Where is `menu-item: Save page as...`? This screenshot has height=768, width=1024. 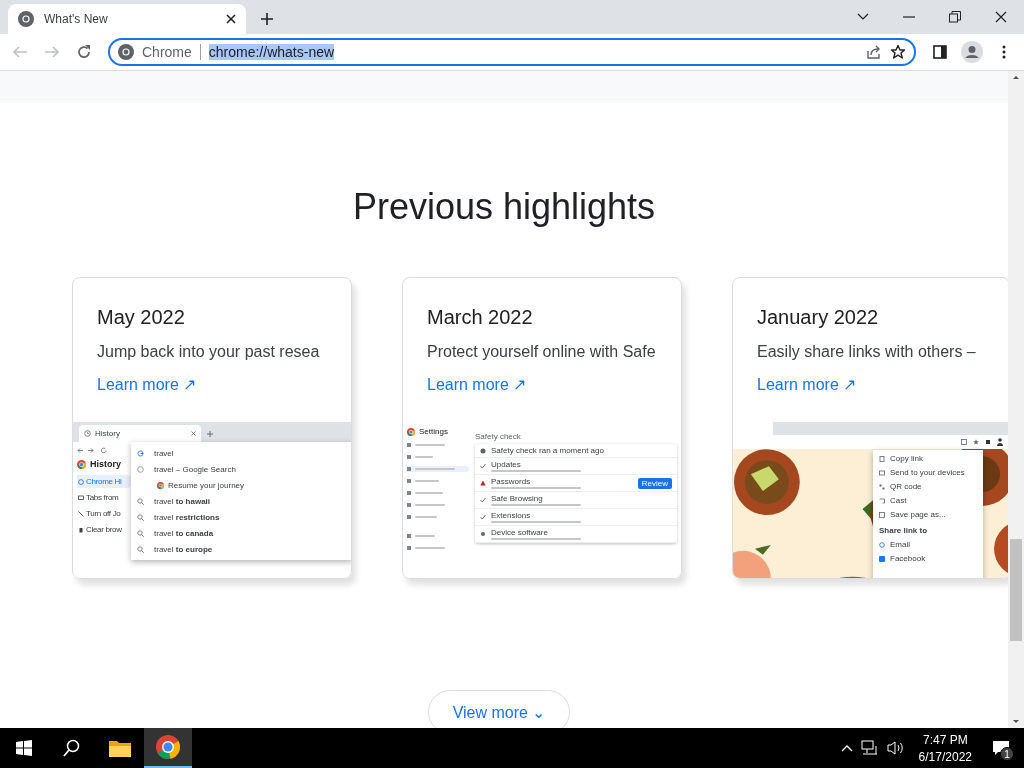 menu-item: Save page as... is located at coordinates (912, 514).